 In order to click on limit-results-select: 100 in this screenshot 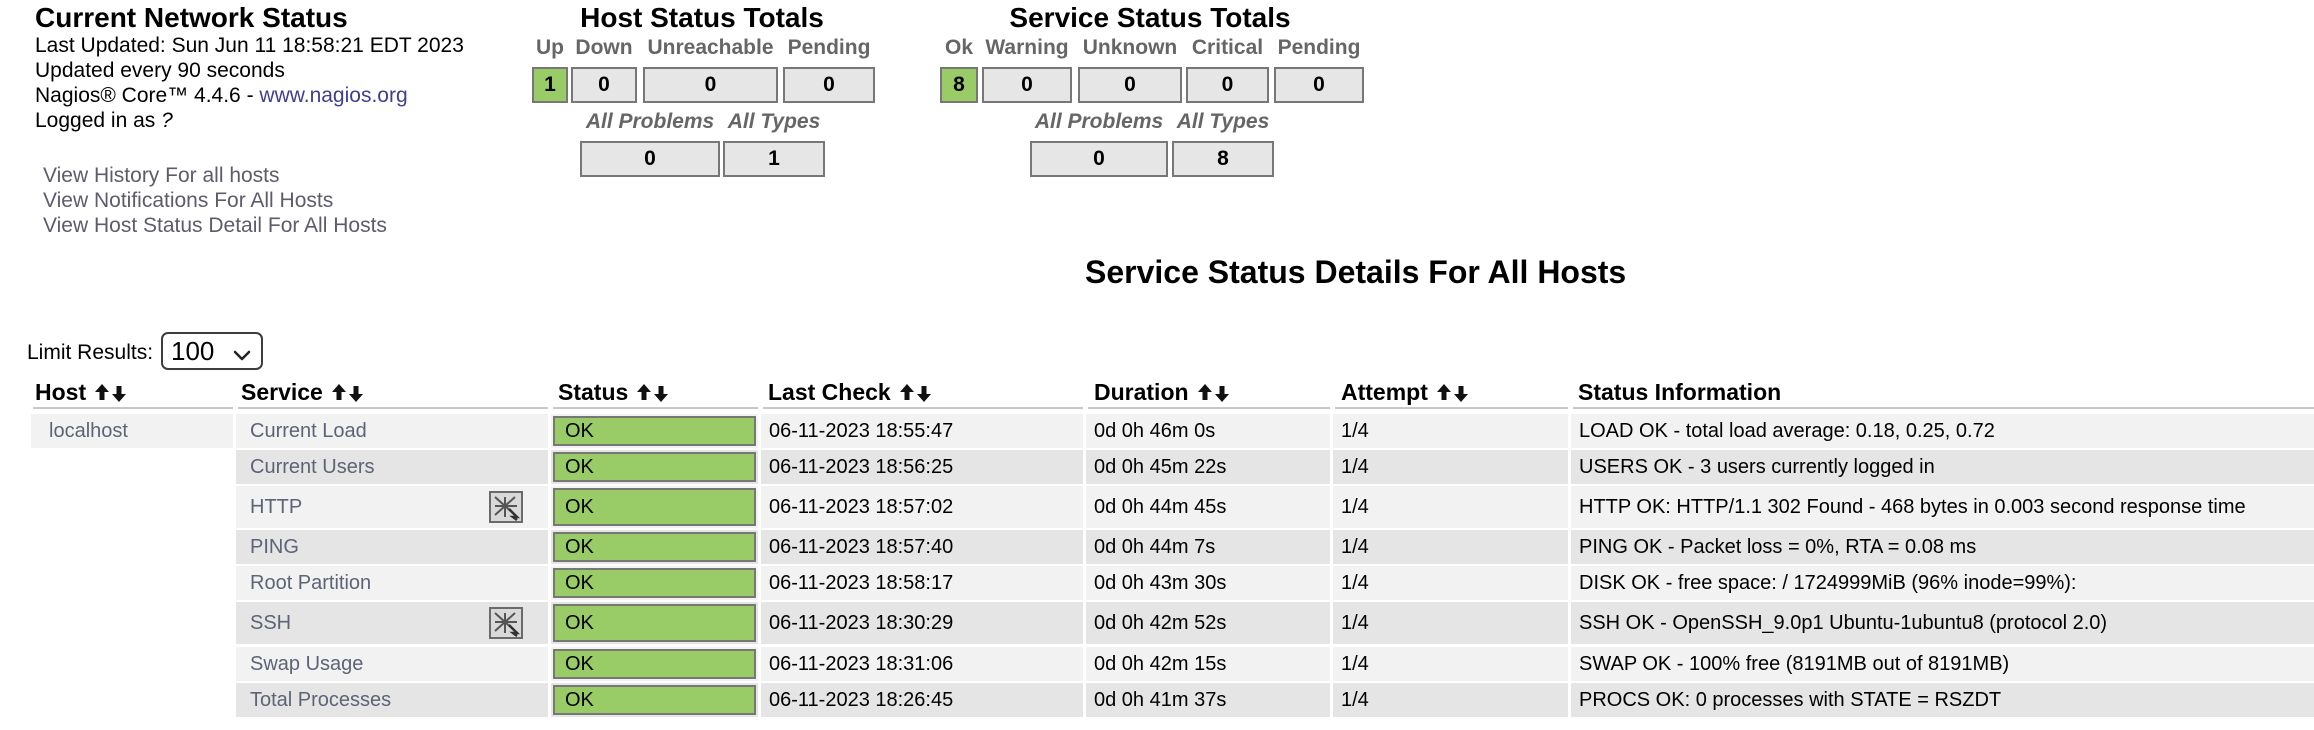, I will do `click(212, 351)`.